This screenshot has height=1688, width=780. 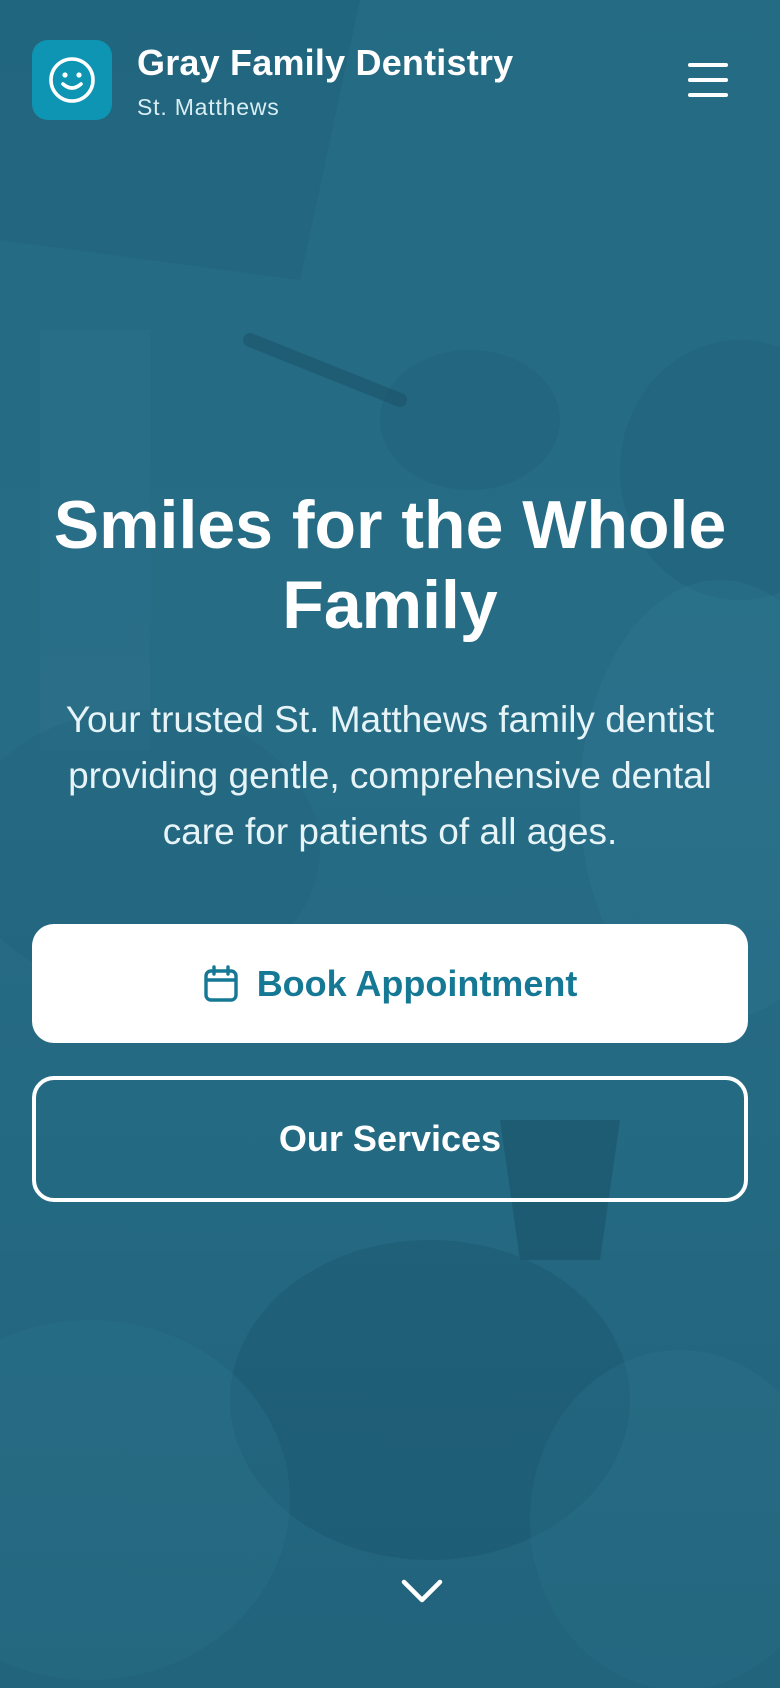 I want to click on site-header: Gray Family Dentistry St. Matthews, so click(x=390, y=80).